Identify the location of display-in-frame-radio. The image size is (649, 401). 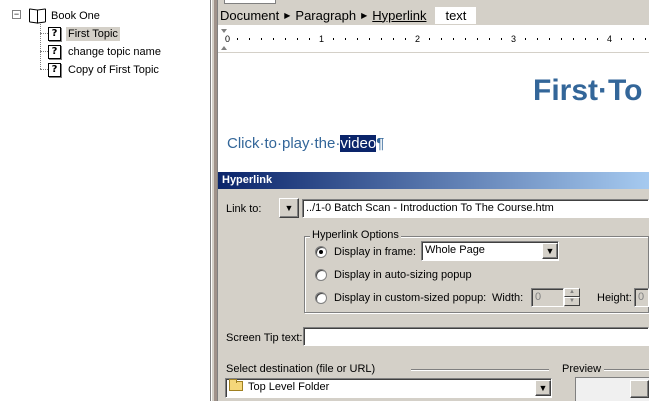
(321, 252).